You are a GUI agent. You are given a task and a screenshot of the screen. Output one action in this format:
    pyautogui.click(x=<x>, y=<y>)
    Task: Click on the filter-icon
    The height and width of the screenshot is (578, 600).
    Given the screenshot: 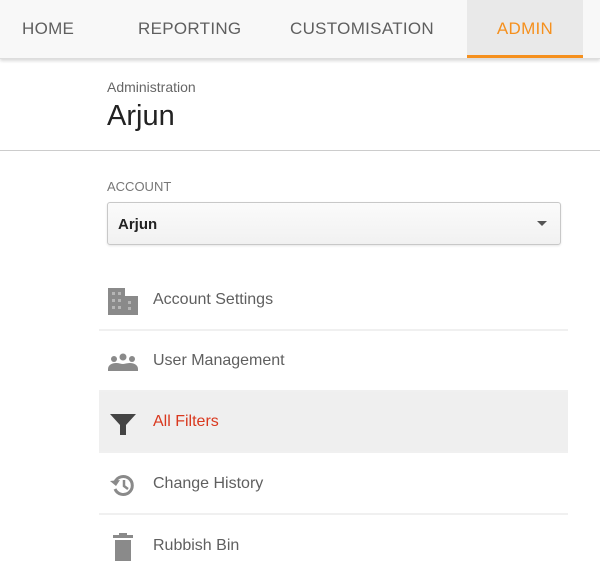 What is the action you would take?
    pyautogui.click(x=123, y=424)
    